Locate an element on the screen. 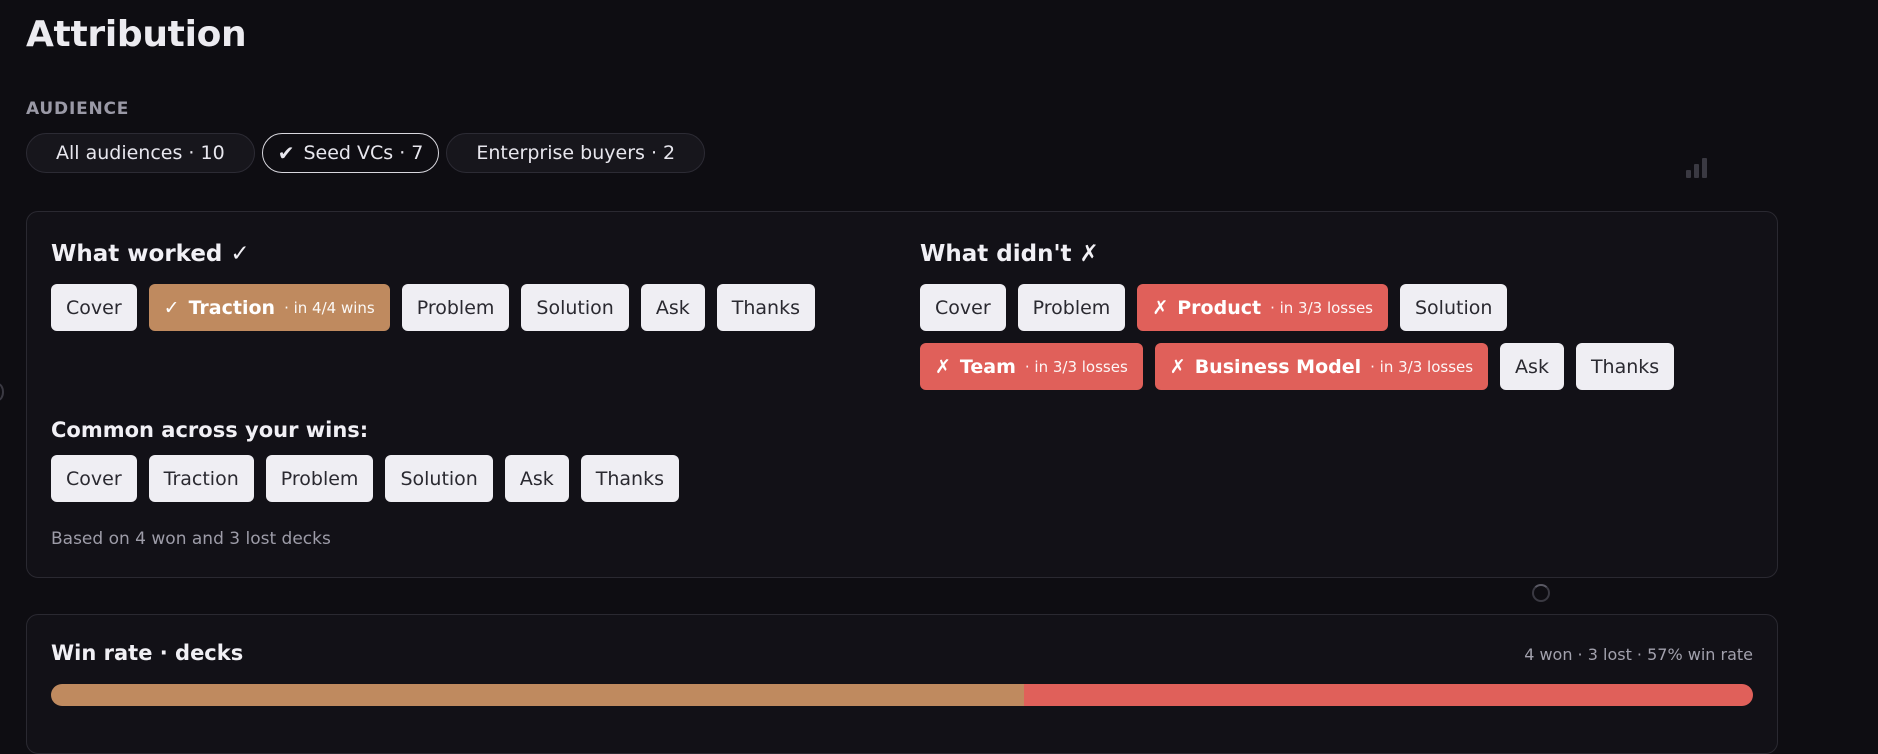  audience-option-label: Enterprise buyers · 2 is located at coordinates (576, 153).